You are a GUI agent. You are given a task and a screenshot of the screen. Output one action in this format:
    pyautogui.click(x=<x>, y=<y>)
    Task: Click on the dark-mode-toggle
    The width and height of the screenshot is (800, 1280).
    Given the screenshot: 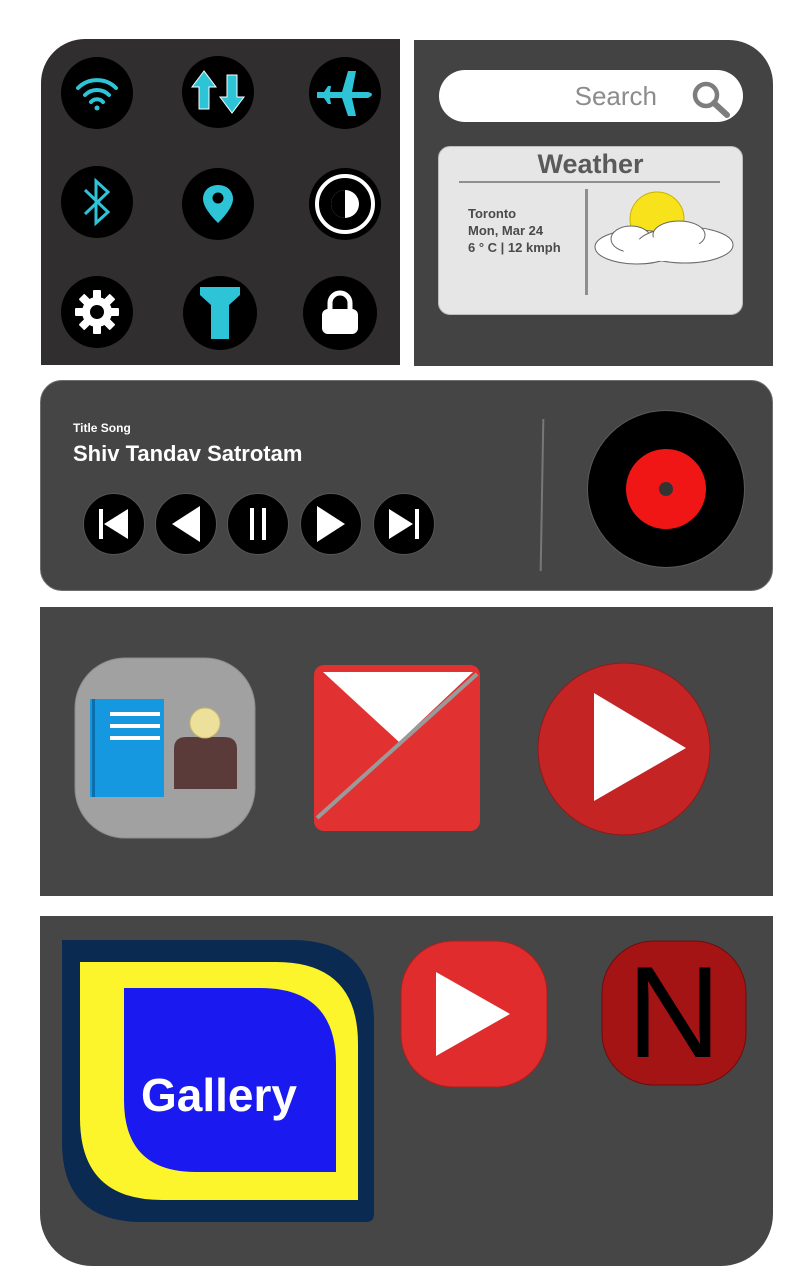 What is the action you would take?
    pyautogui.click(x=345, y=204)
    